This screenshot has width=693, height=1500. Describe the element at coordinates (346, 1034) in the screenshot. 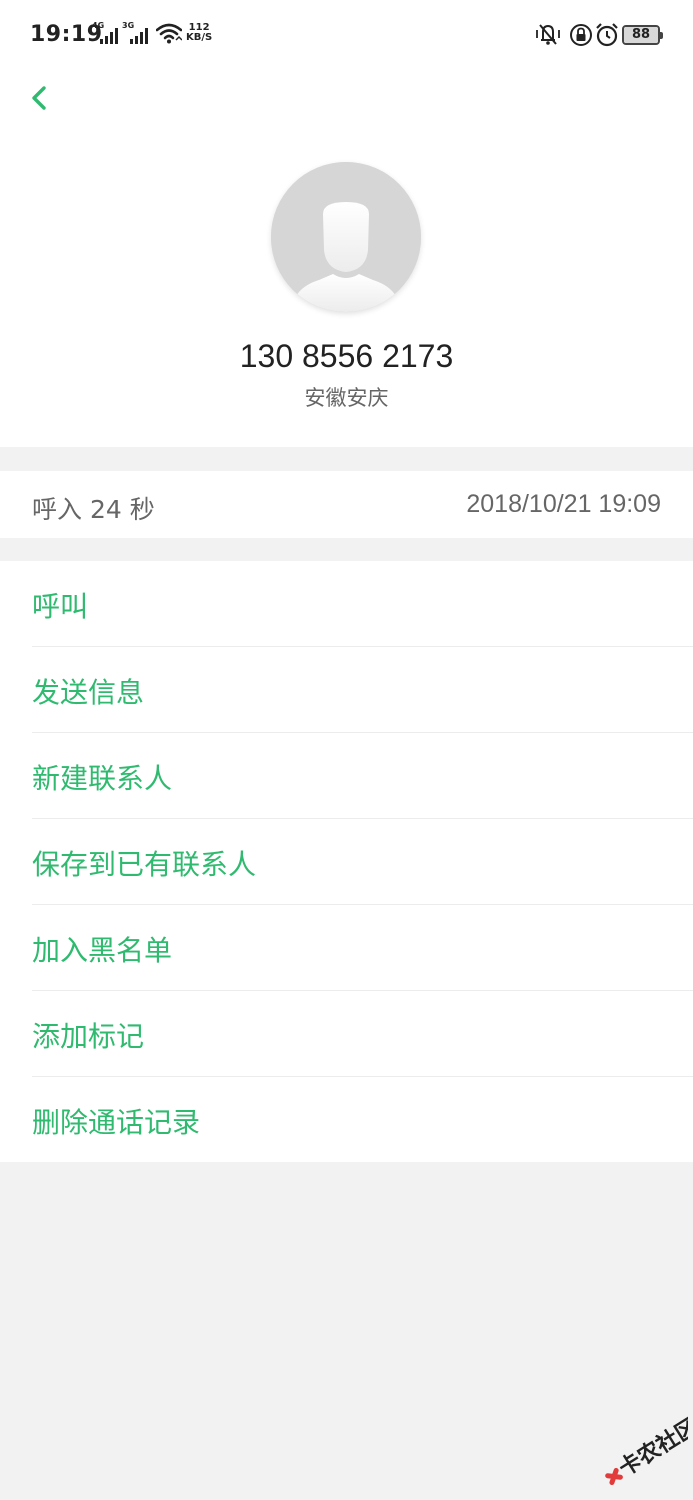

I see `action-add-tag: 添加标记` at that location.